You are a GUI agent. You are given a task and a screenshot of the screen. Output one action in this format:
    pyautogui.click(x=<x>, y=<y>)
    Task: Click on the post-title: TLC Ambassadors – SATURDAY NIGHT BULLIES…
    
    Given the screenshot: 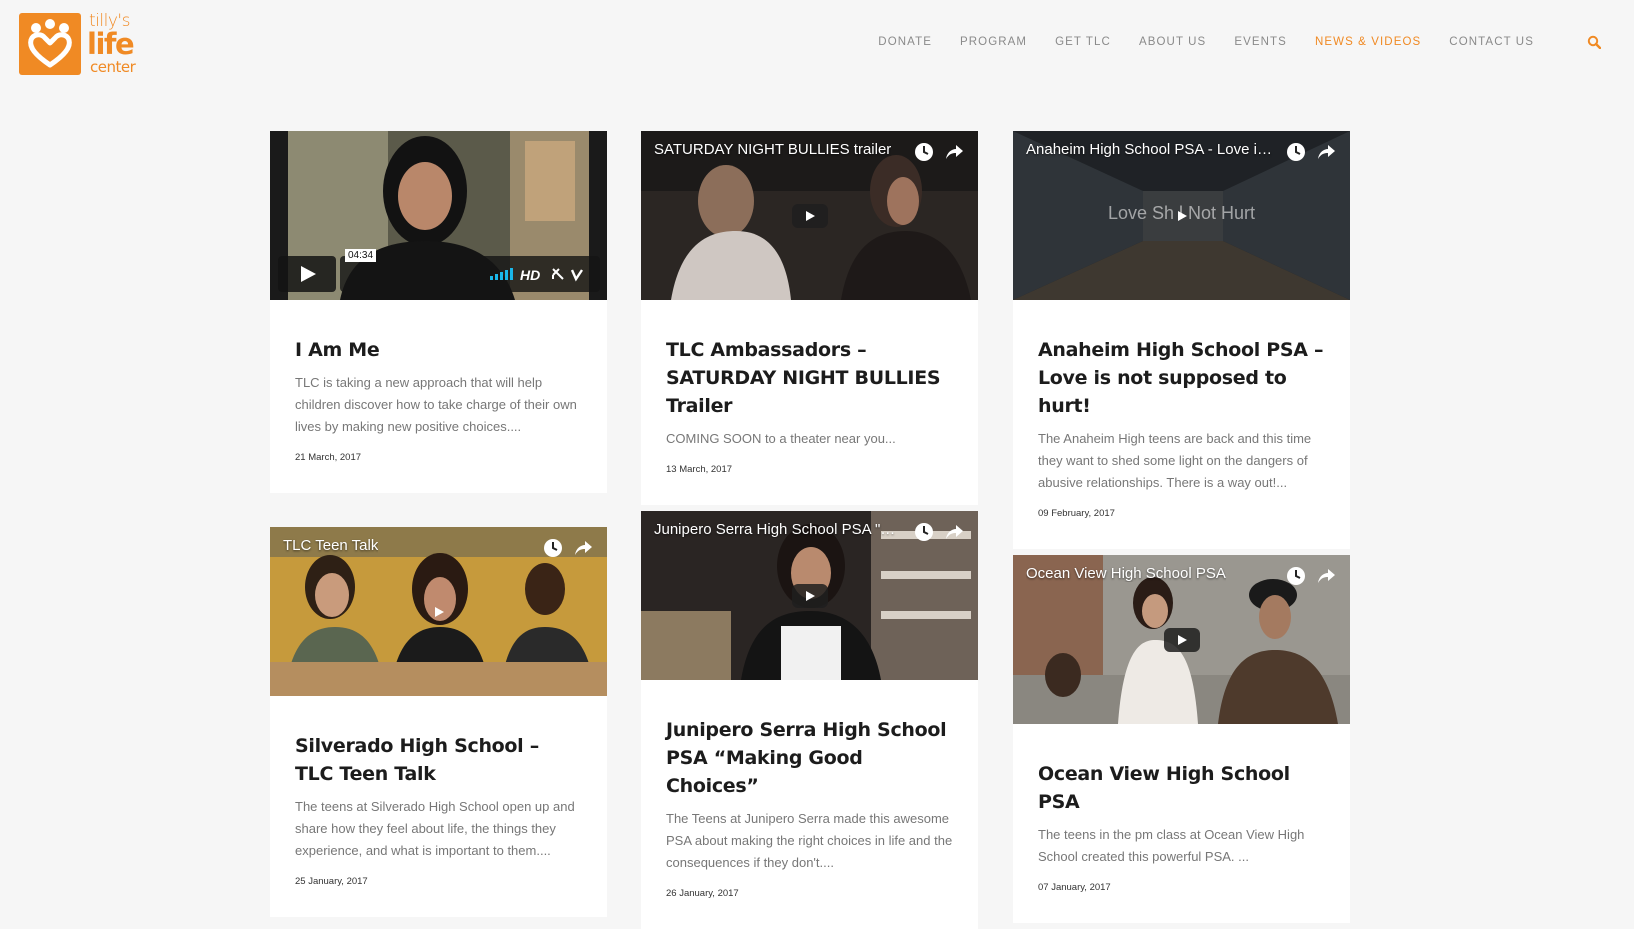 What is the action you would take?
    pyautogui.click(x=809, y=378)
    